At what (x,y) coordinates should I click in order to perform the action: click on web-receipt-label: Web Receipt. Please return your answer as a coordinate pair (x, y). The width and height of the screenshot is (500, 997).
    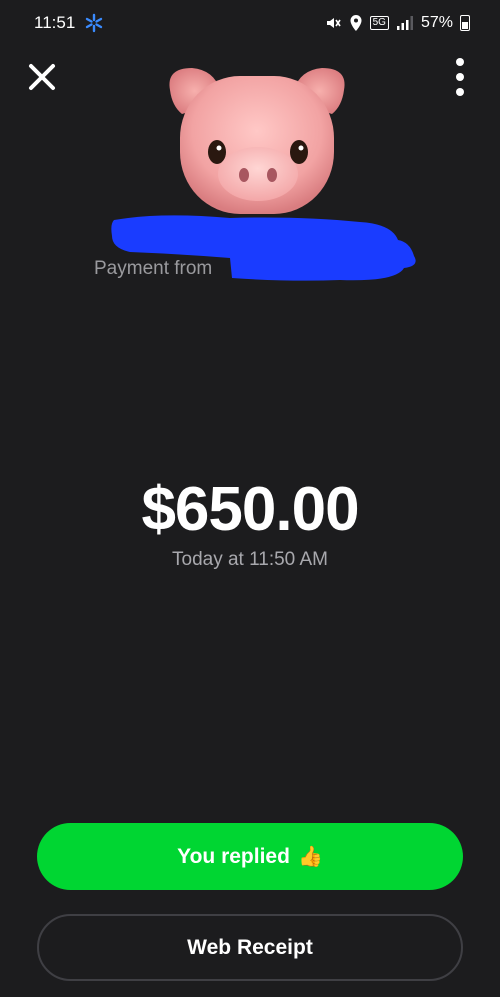
    Looking at the image, I should click on (250, 947).